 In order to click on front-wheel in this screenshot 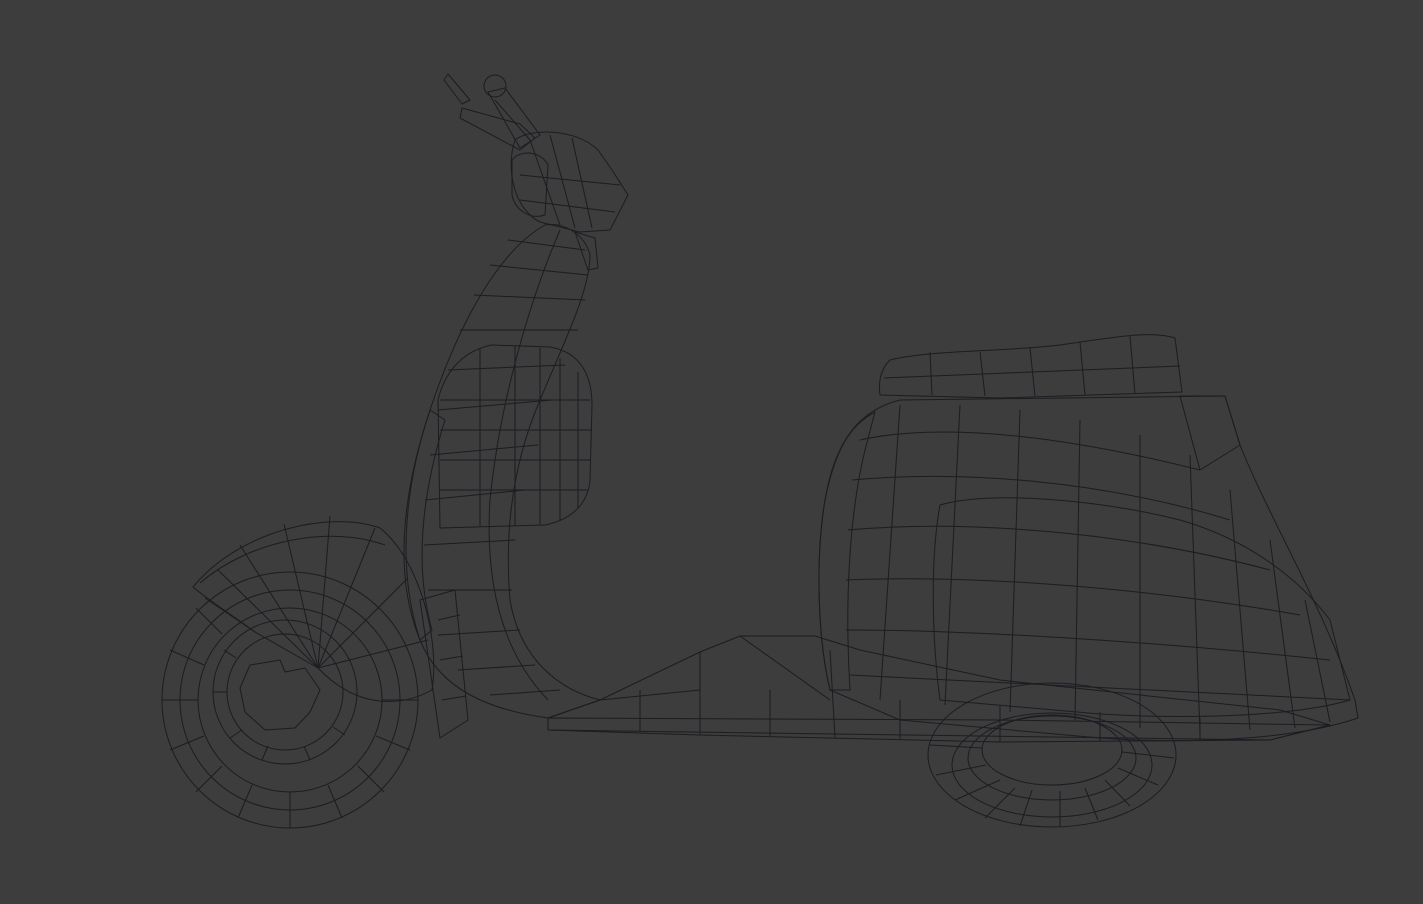, I will do `click(290, 700)`.